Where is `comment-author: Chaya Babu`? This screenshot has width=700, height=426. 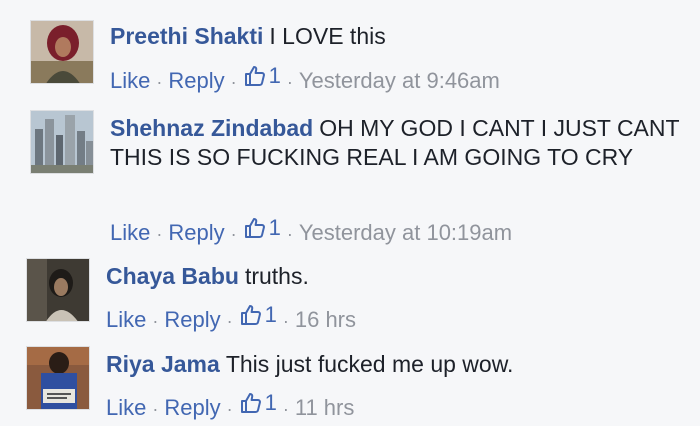
comment-author: Chaya Babu is located at coordinates (172, 276).